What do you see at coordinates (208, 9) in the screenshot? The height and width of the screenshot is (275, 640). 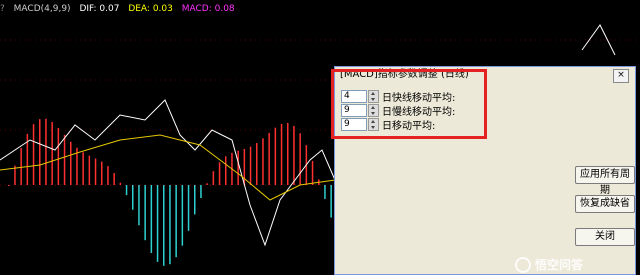 I see `macd-value: MACD: 0.08` at bounding box center [208, 9].